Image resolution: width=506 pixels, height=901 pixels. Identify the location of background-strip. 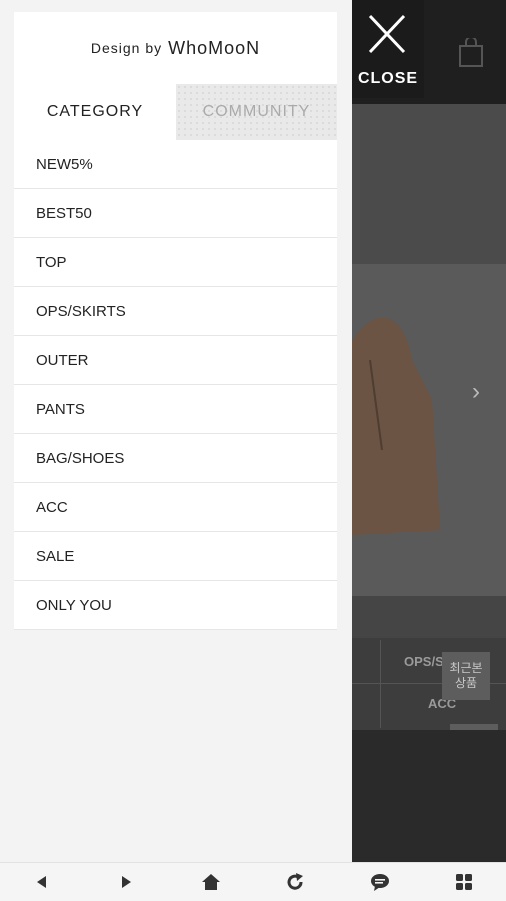
(429, 617).